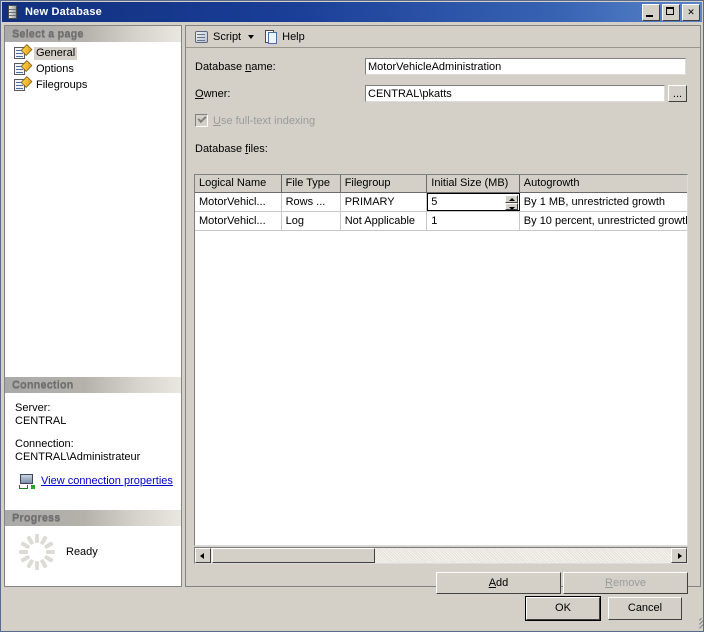 The height and width of the screenshot is (632, 704). Describe the element at coordinates (434, 202) in the screenshot. I see `cell-initial-size-value: 5` at that location.